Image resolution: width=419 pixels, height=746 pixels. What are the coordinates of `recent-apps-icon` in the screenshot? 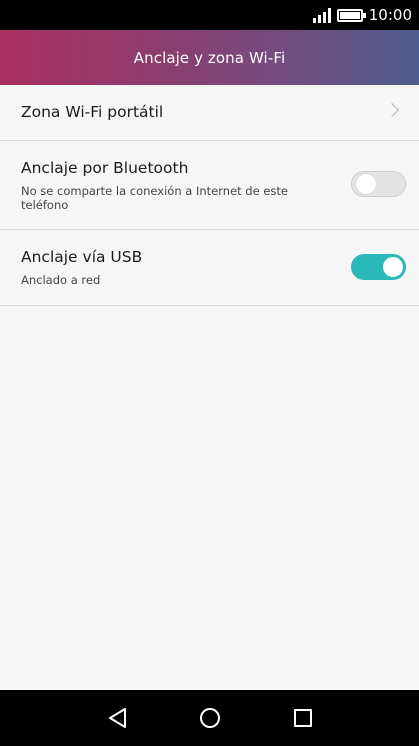 It's located at (303, 718).